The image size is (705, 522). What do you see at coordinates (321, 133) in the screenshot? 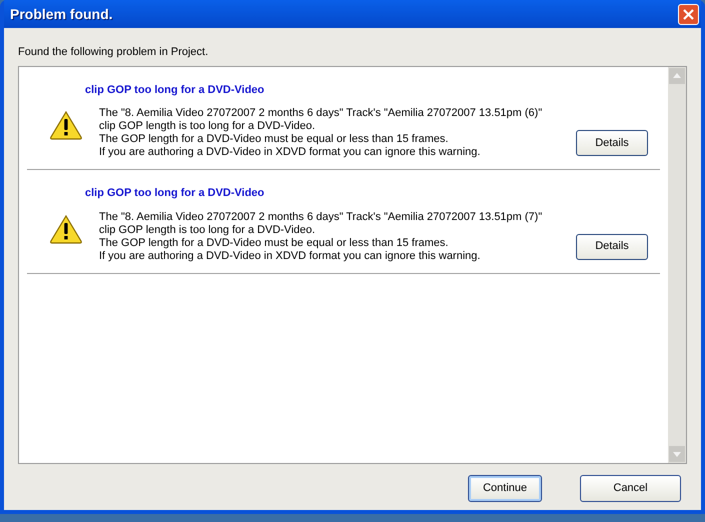
I see `problem-description: The "8. Aemilia Video 27072007 2 months 6 days" Track's "Aemilia 27072007 13.51pm (6)" clip GOP length is too long for a DVD-Video. The GOP length for a DVD-Video must be equal or less than 15 frames. If you are authoring a DVD-Video in XDVD format you can ignore this warning.` at bounding box center [321, 133].